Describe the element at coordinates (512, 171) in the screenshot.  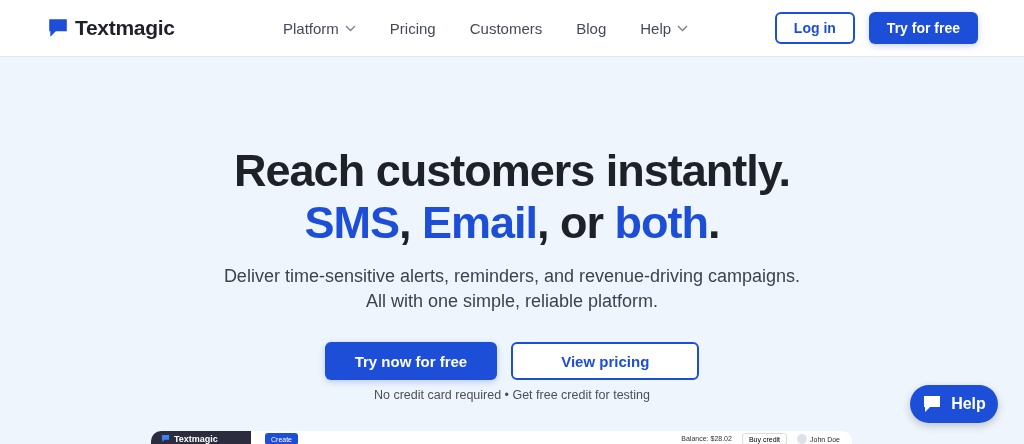
I see `headline: Reach customers instantly.` at that location.